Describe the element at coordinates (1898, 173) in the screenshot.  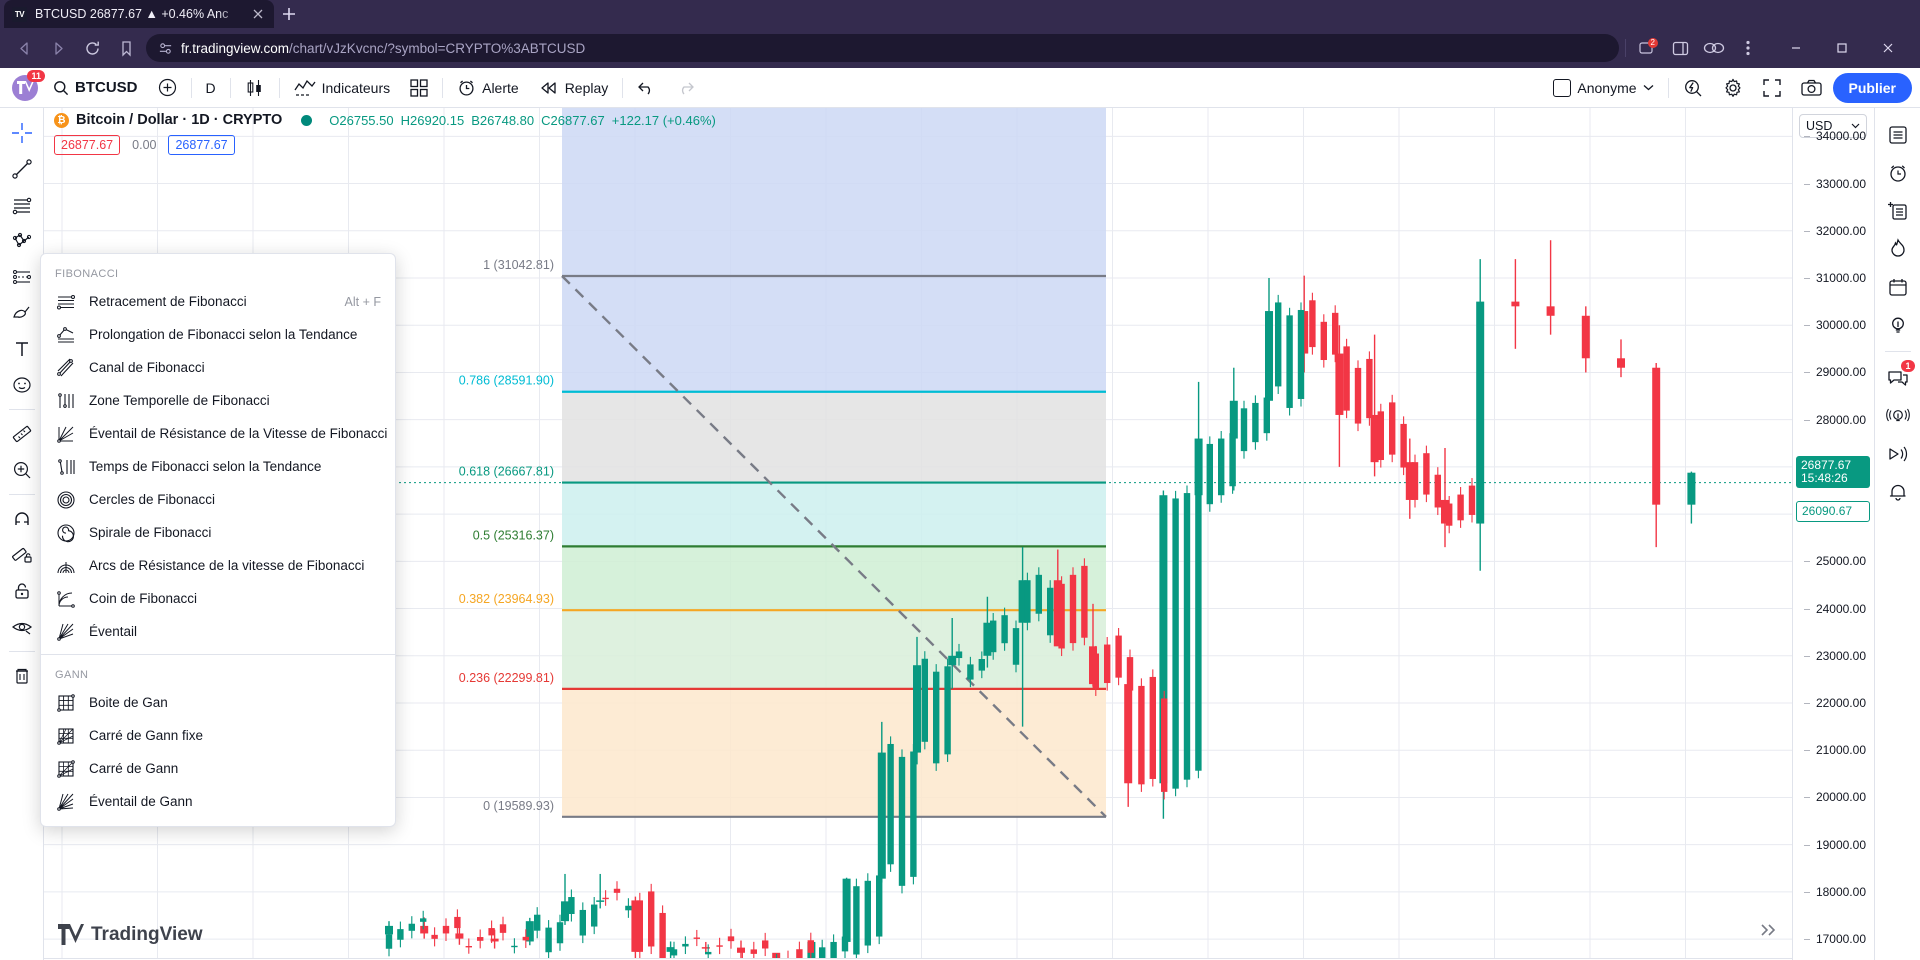
I see `alerts-clock-icon` at that location.